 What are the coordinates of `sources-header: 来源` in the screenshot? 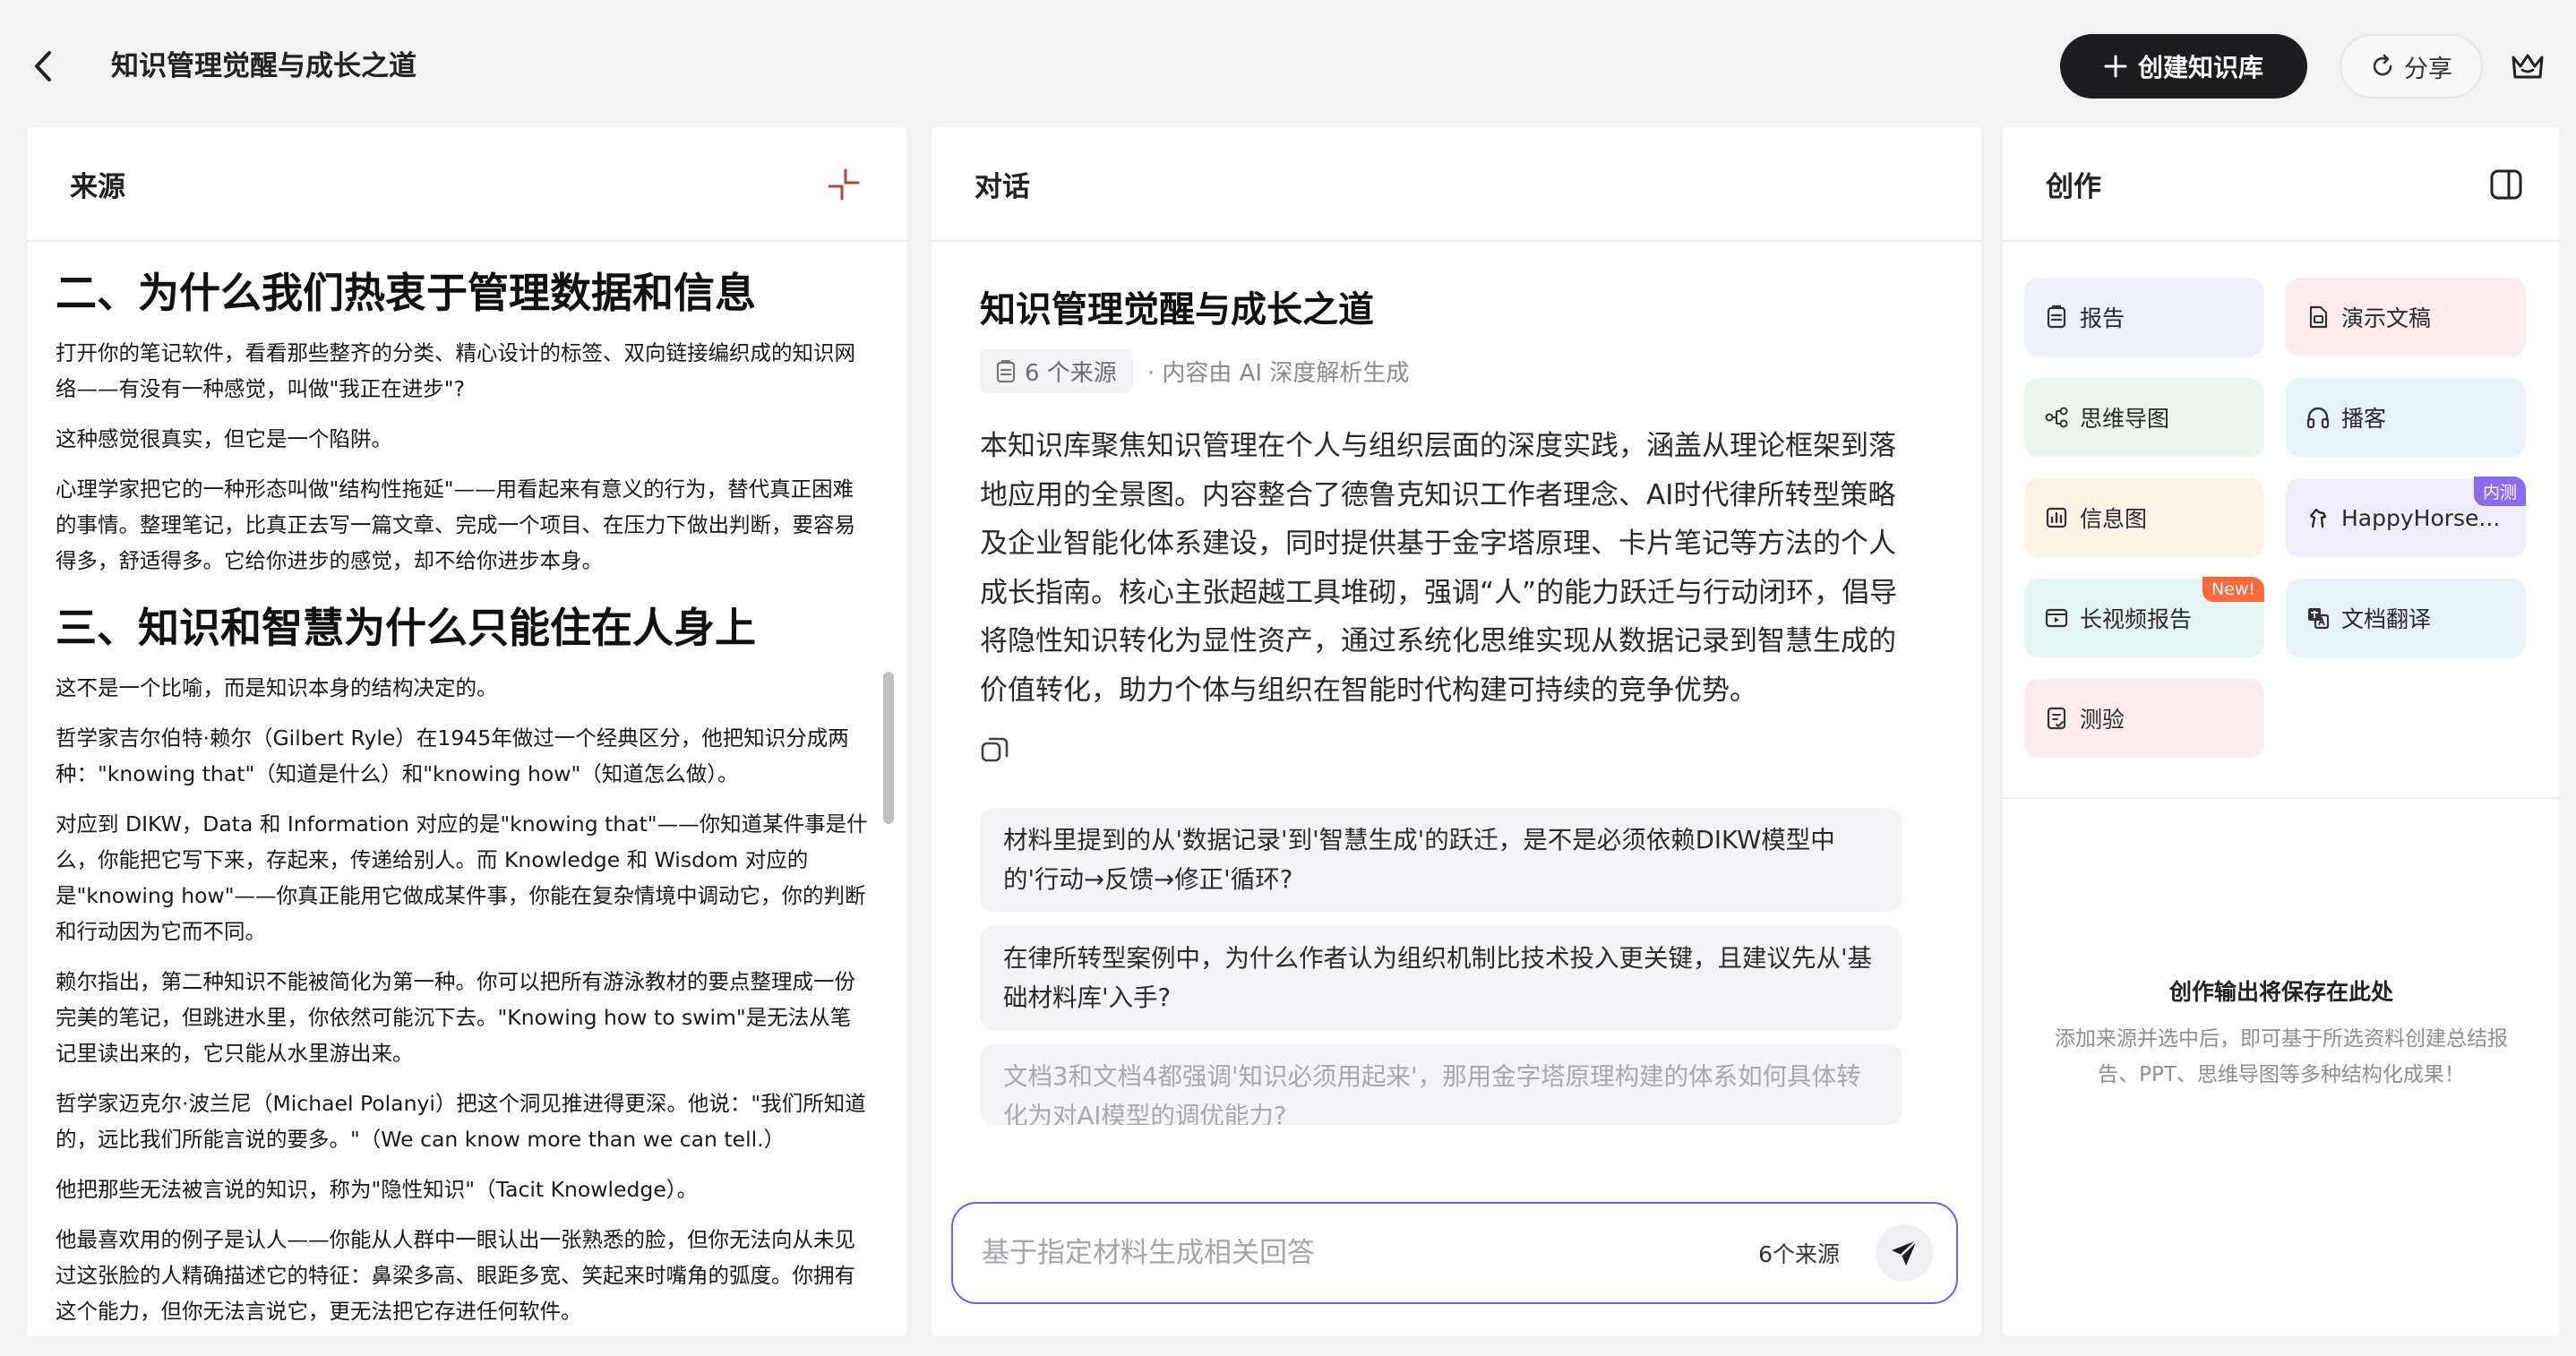 It's located at (466, 184).